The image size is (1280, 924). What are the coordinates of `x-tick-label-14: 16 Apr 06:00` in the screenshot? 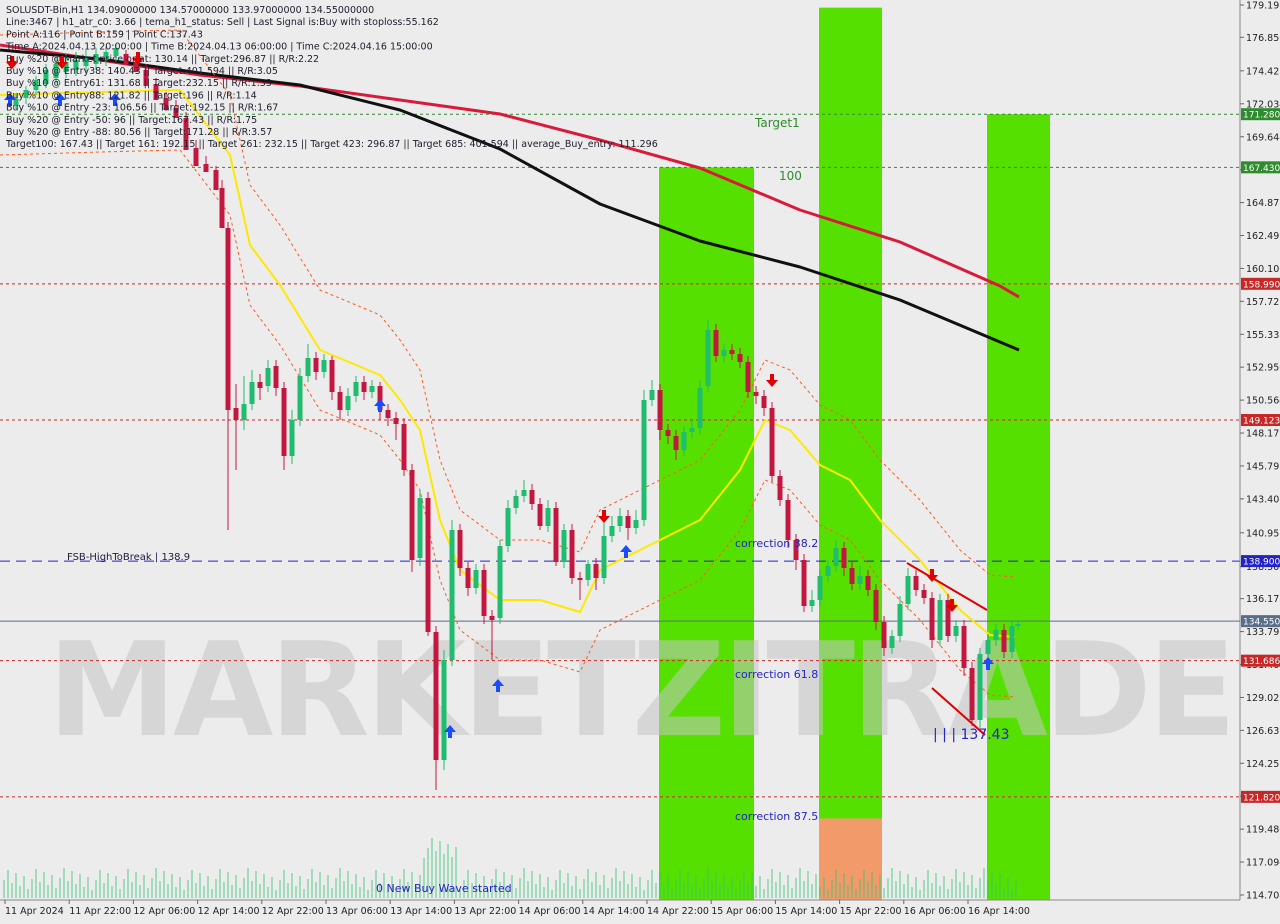 It's located at (935, 911).